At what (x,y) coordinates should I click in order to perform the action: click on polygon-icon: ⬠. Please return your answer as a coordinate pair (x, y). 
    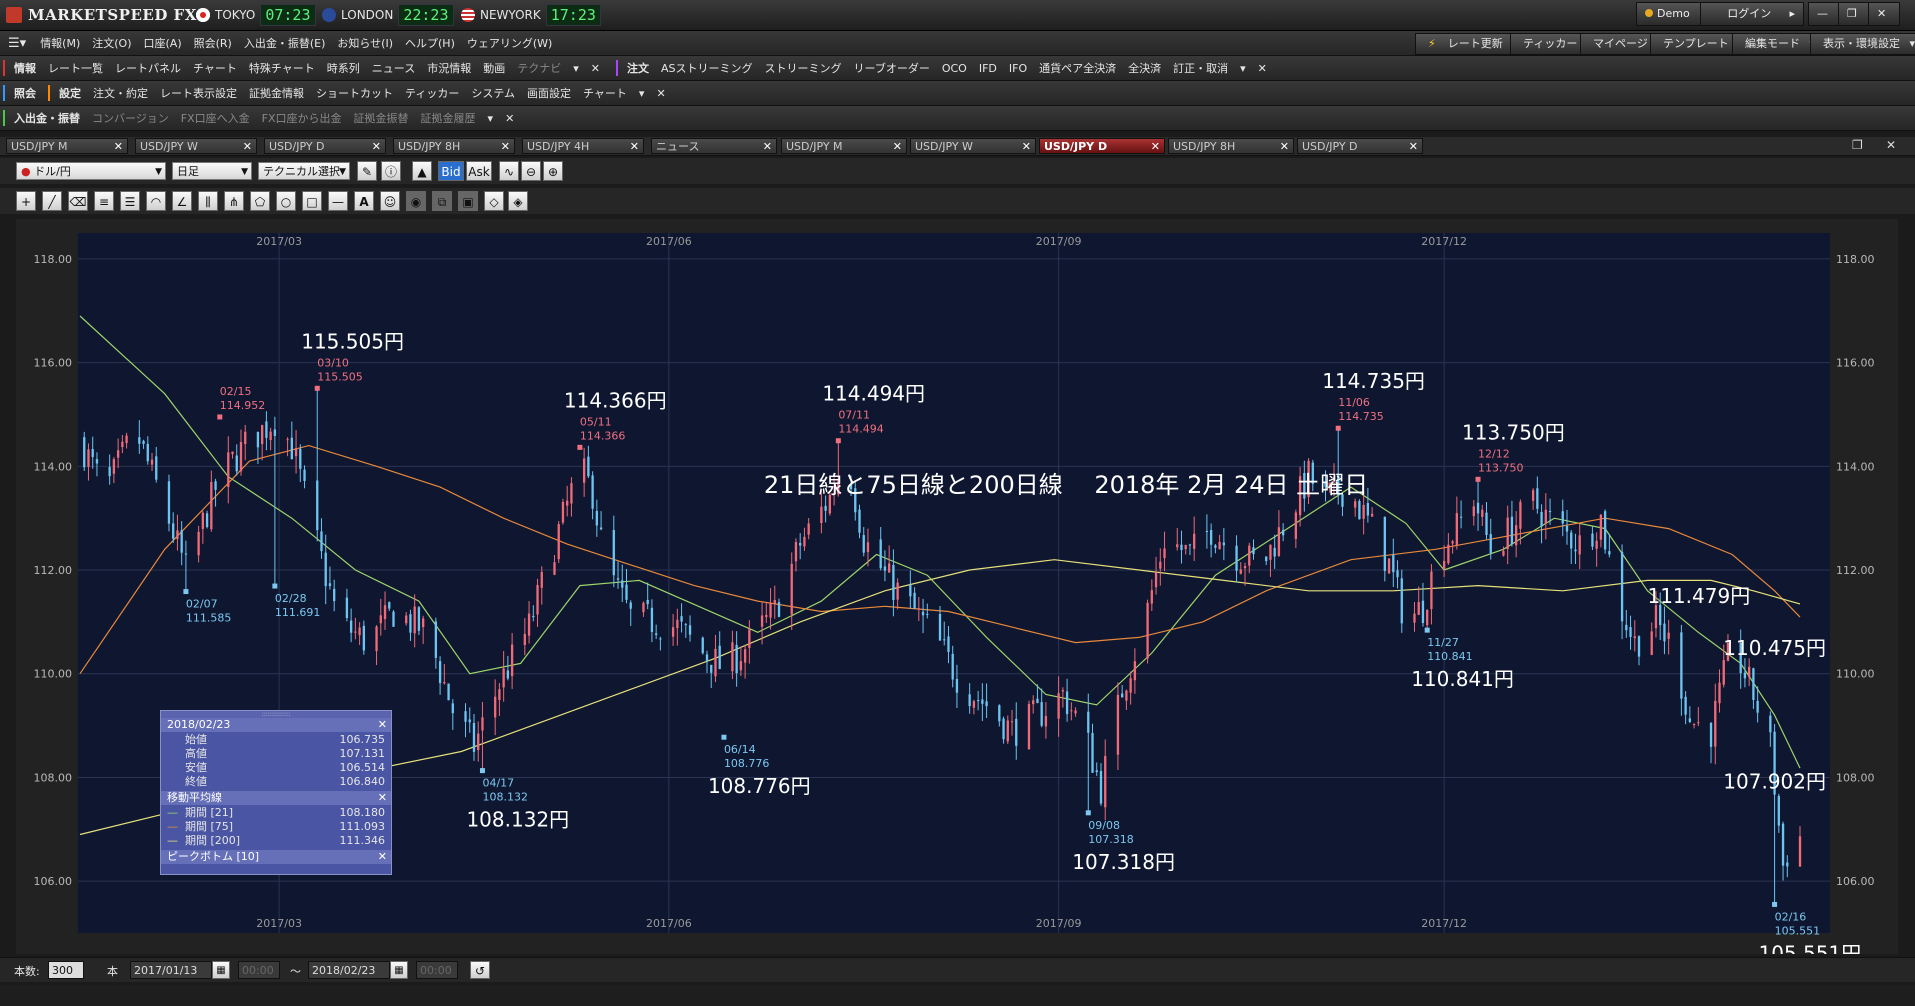
    Looking at the image, I should click on (260, 201).